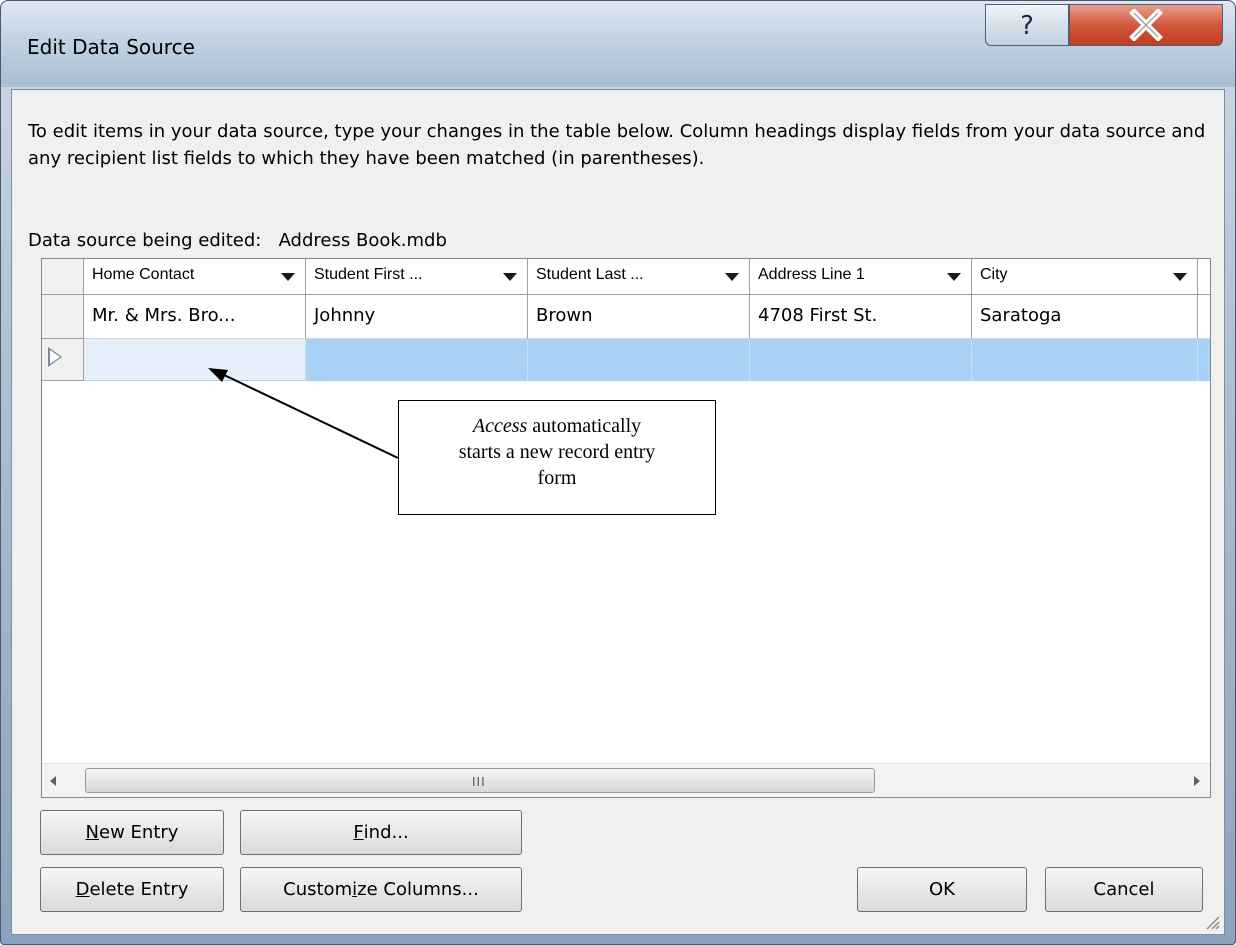  I want to click on ok-button: OK, so click(942, 889).